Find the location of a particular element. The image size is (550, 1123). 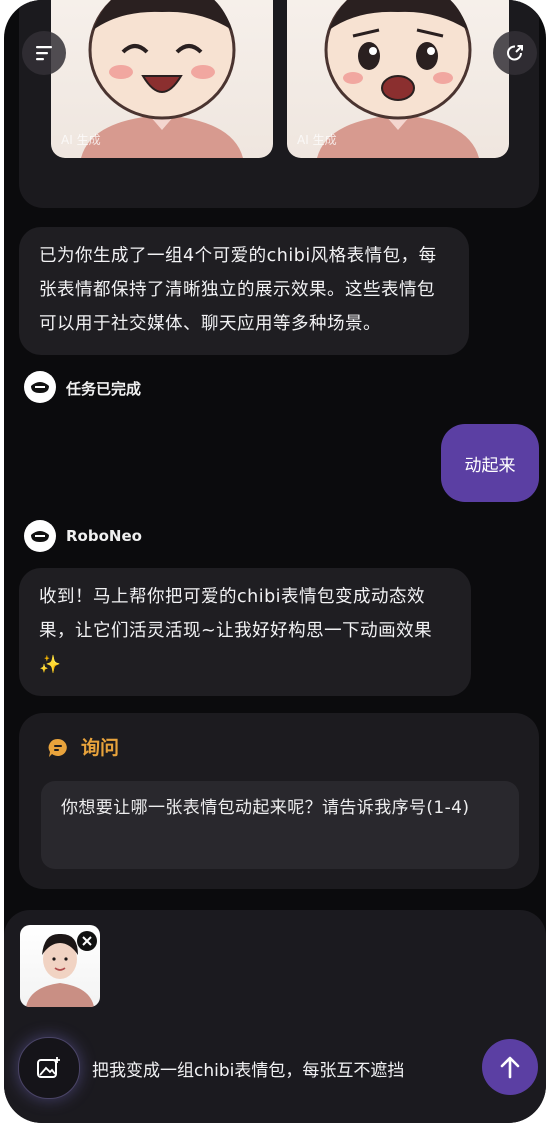

send-button is located at coordinates (510, 1067).